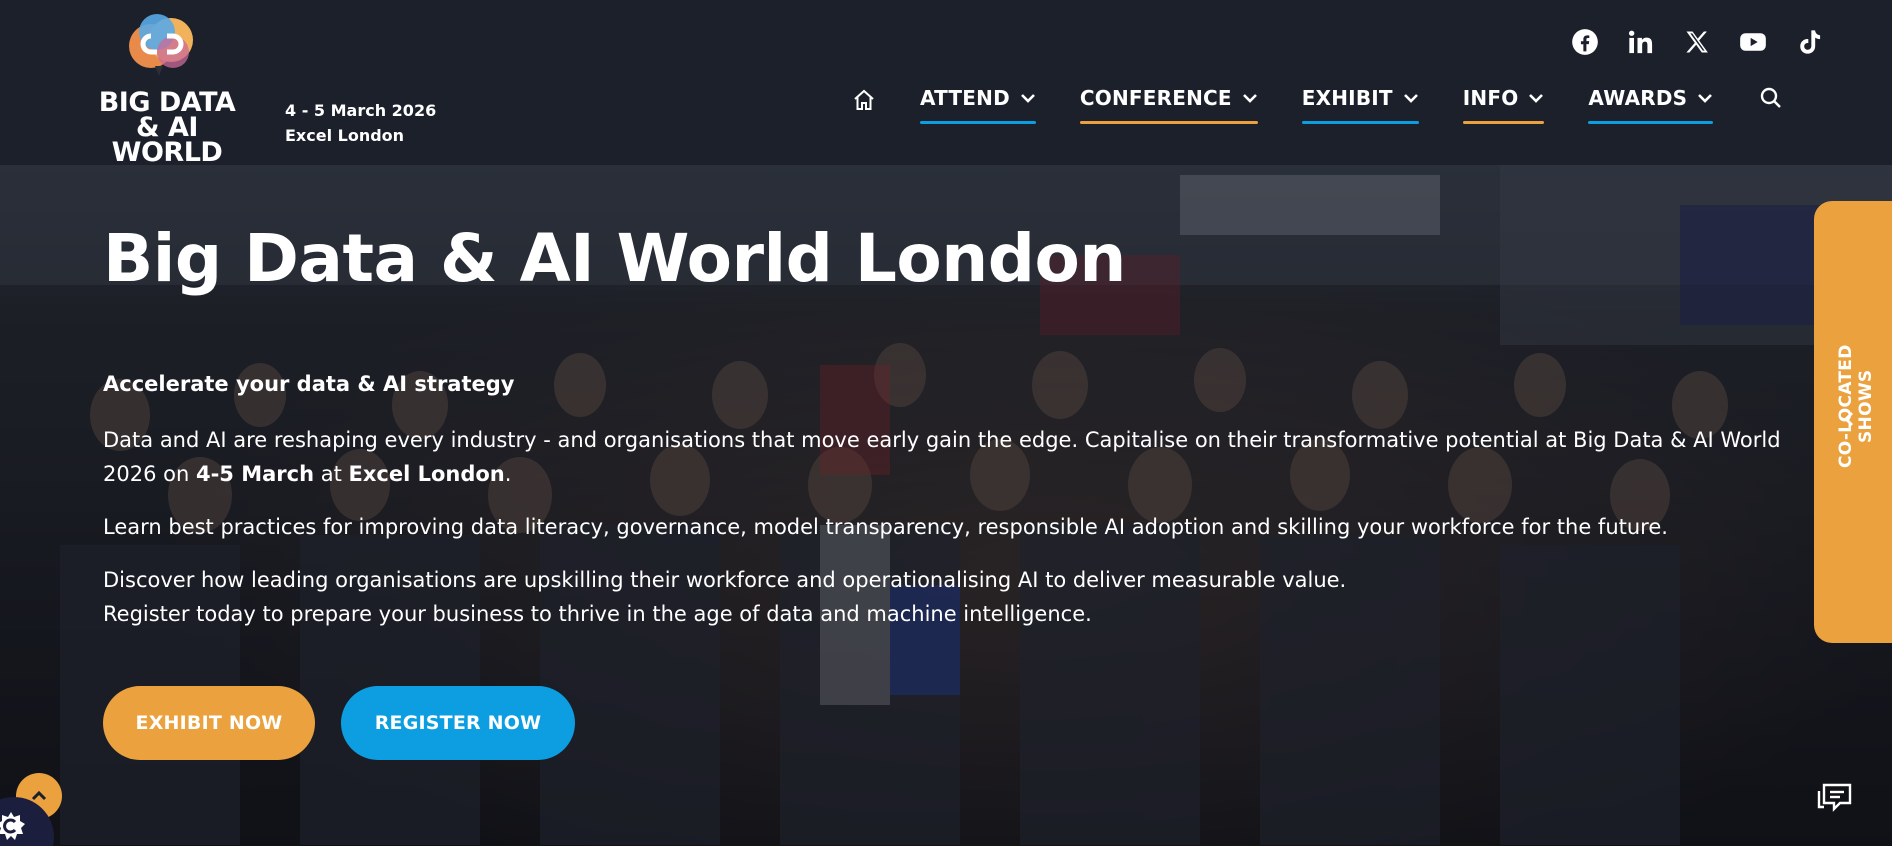 The image size is (1892, 846). I want to click on x-icon, so click(1697, 42).